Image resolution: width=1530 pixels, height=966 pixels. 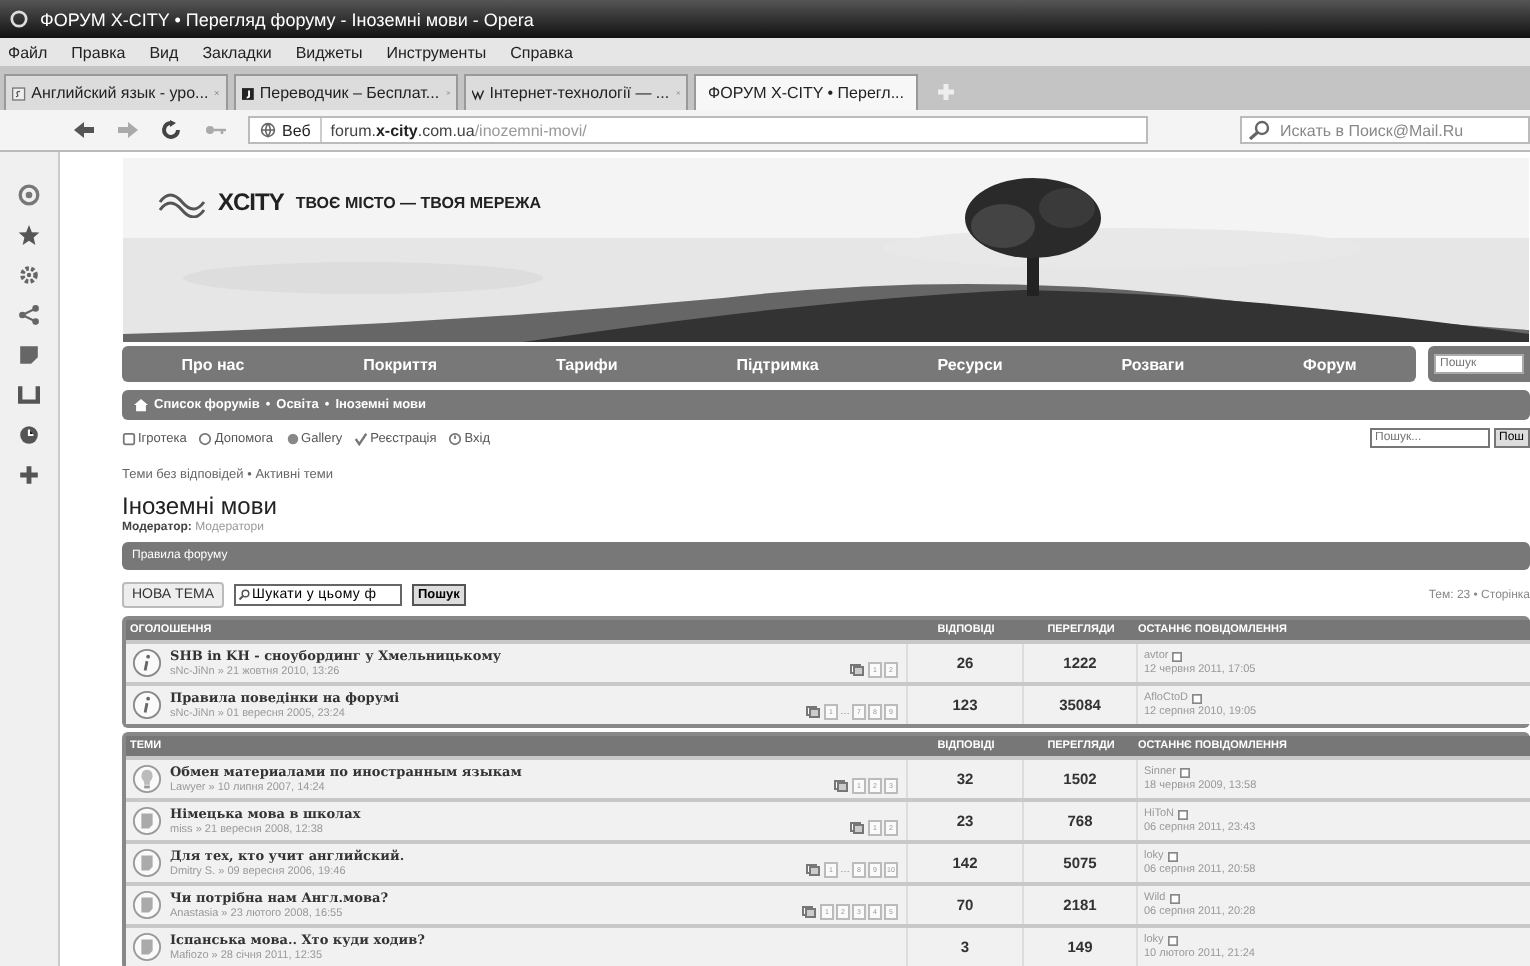 I want to click on menu-item: Виджеты, so click(x=329, y=52).